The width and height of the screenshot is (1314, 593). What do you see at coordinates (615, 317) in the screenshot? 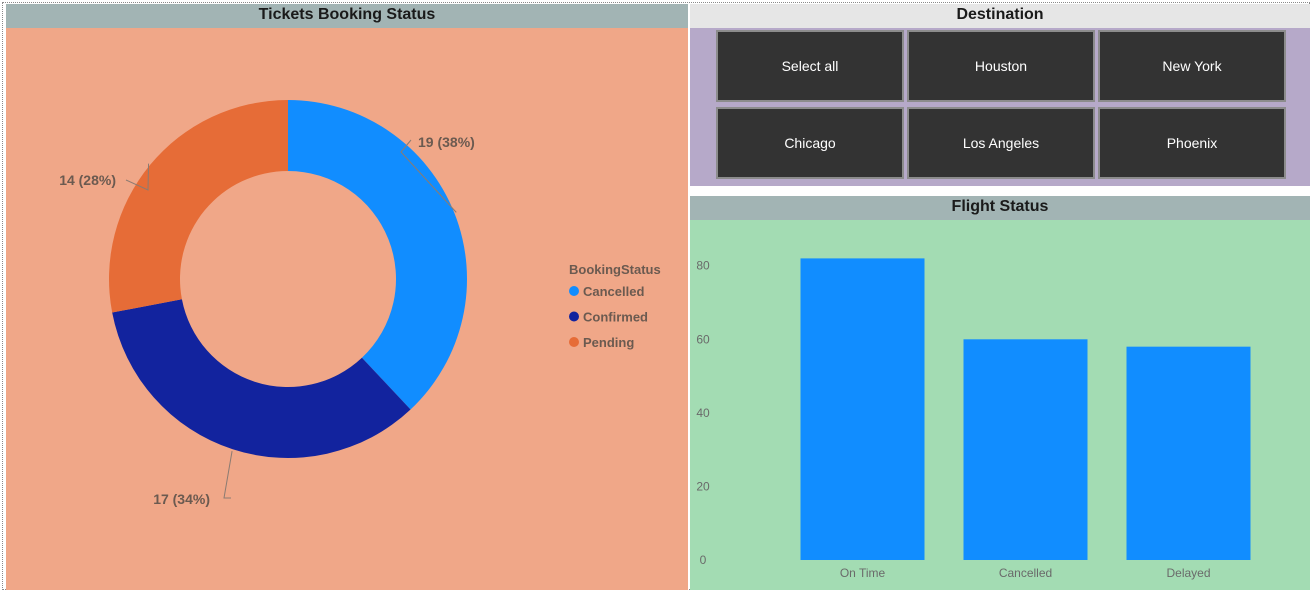
I see `legend-item-confirmed: Confirmed` at bounding box center [615, 317].